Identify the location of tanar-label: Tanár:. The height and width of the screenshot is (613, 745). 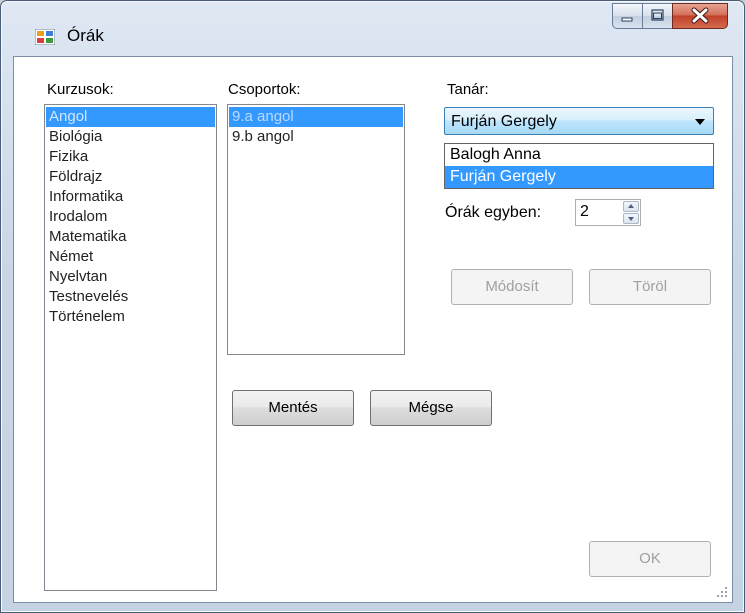
(468, 89).